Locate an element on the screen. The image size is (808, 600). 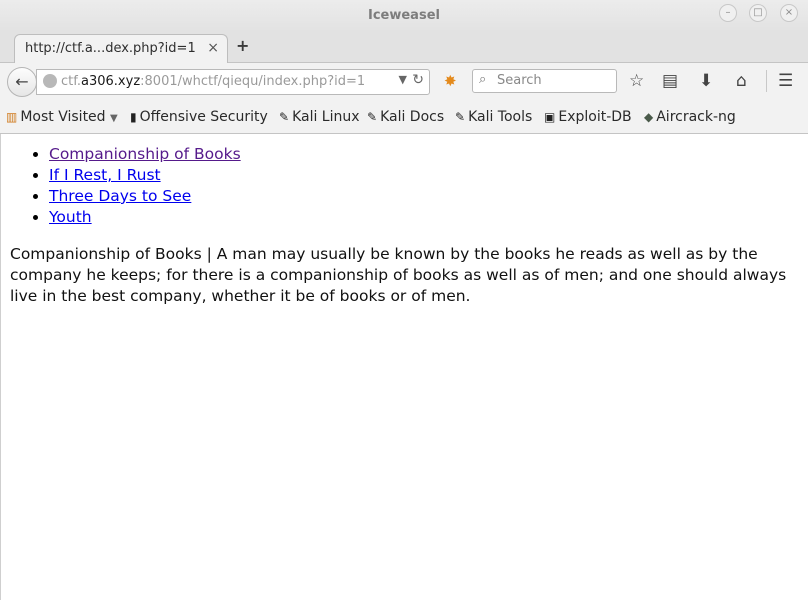
bookmark-kali-linux: ✎ Kali Linux is located at coordinates (319, 117).